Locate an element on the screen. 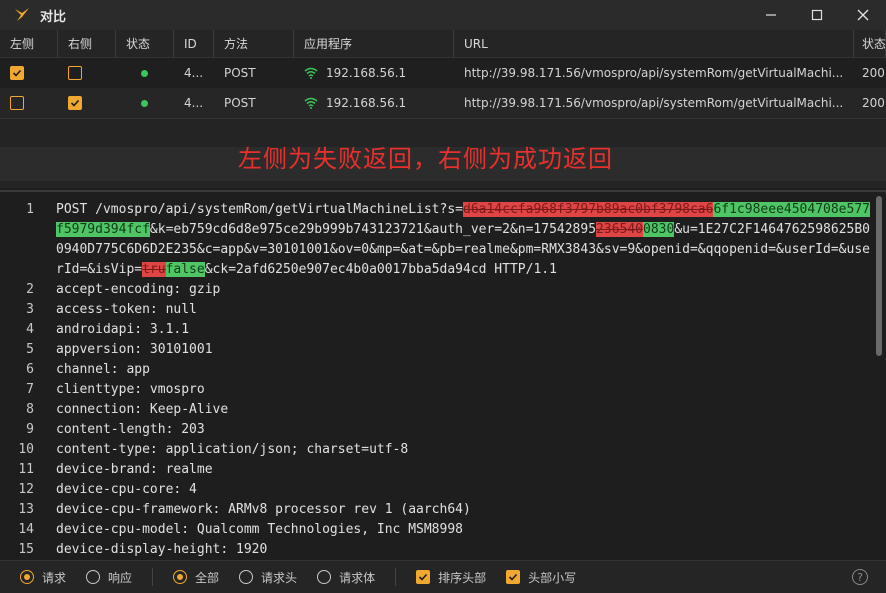 This screenshot has width=886, height=593. diff-removed: d6a14ccfa968f3797b89ac0bf3798ca6 is located at coordinates (588, 209).